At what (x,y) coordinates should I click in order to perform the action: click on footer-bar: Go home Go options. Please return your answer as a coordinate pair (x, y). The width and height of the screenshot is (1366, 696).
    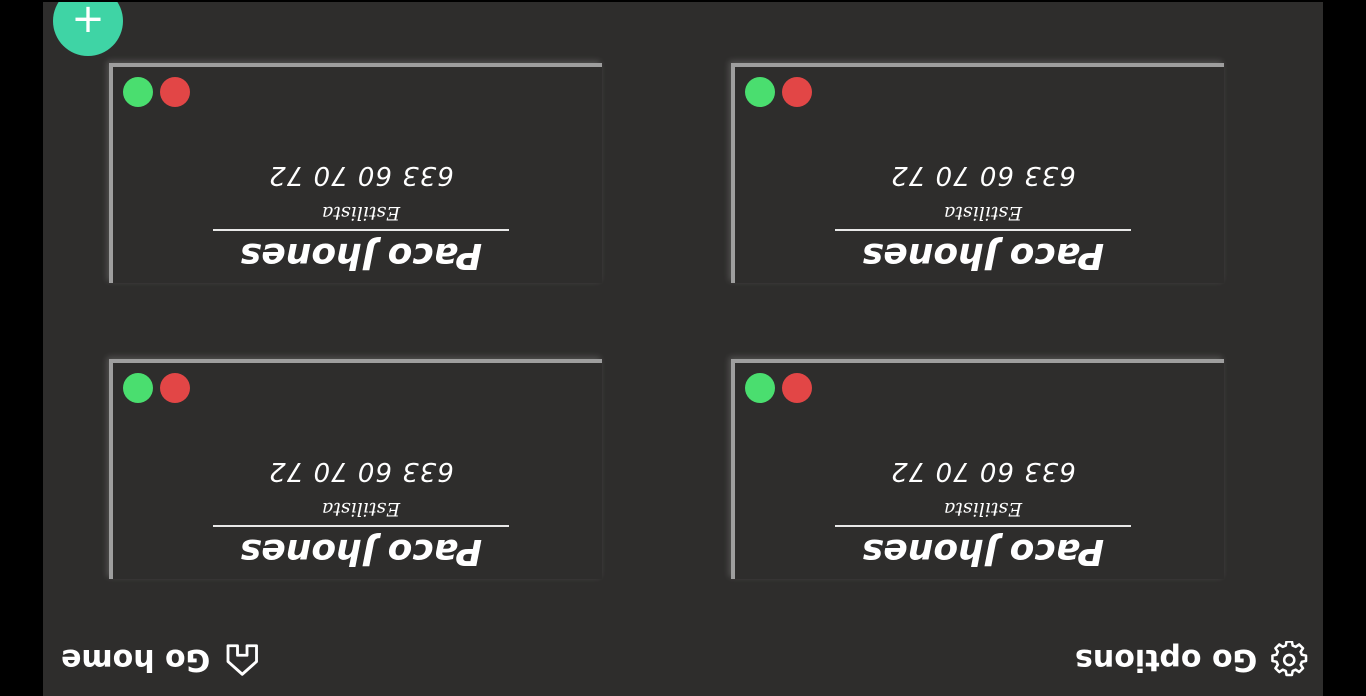
    Looking at the image, I should click on (683, 660).